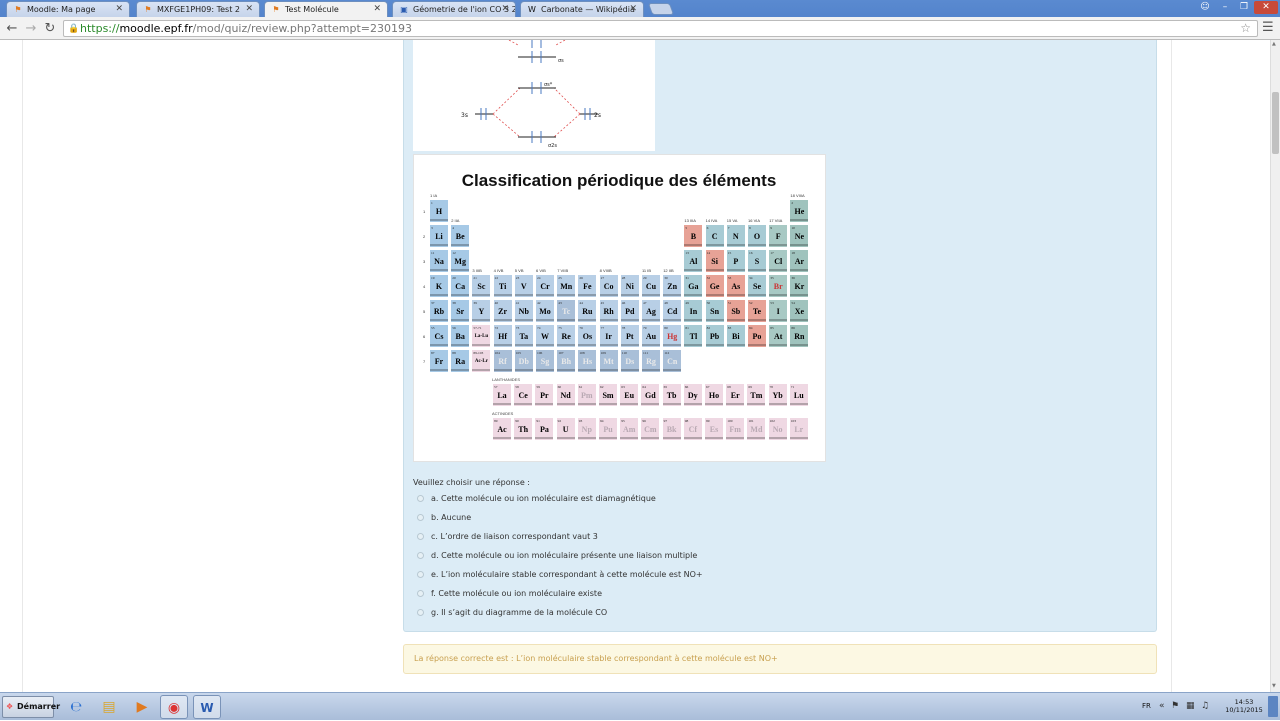 This screenshot has height=721, width=1280. What do you see at coordinates (730, 421) in the screenshot?
I see `element-number: 100` at bounding box center [730, 421].